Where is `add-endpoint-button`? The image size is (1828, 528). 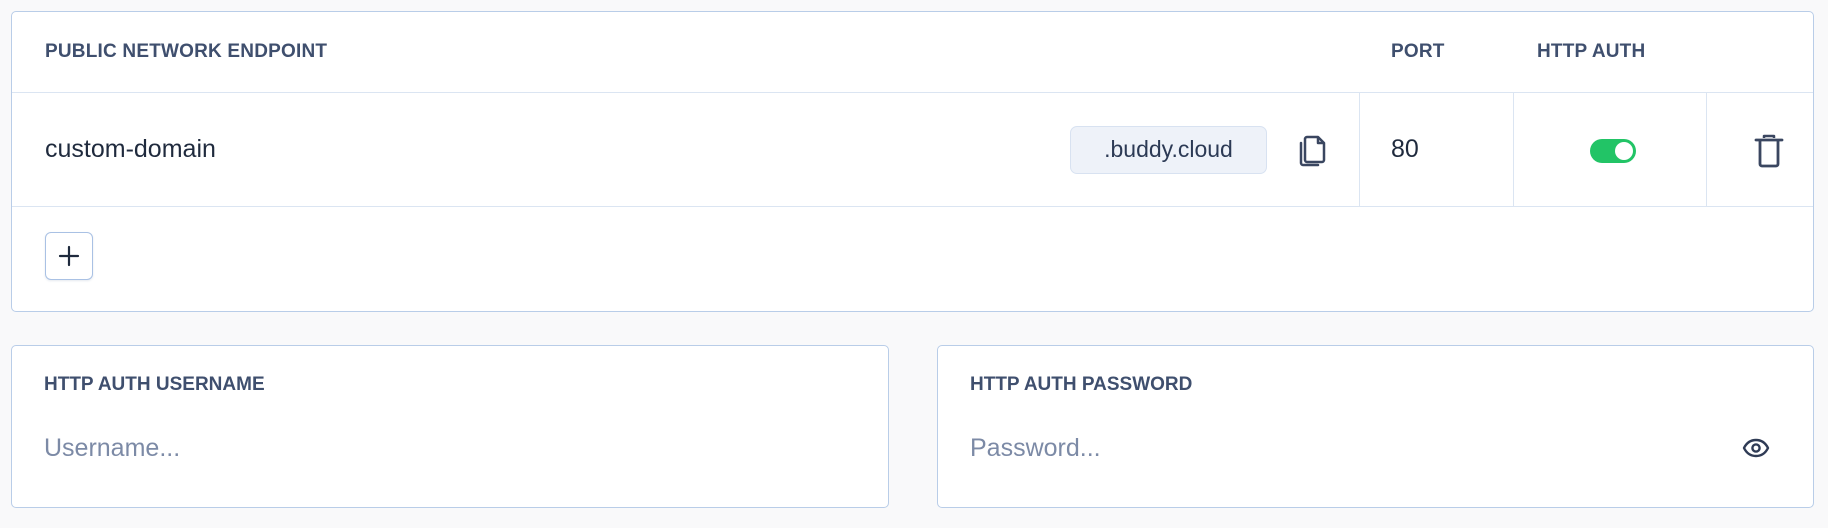
add-endpoint-button is located at coordinates (69, 256).